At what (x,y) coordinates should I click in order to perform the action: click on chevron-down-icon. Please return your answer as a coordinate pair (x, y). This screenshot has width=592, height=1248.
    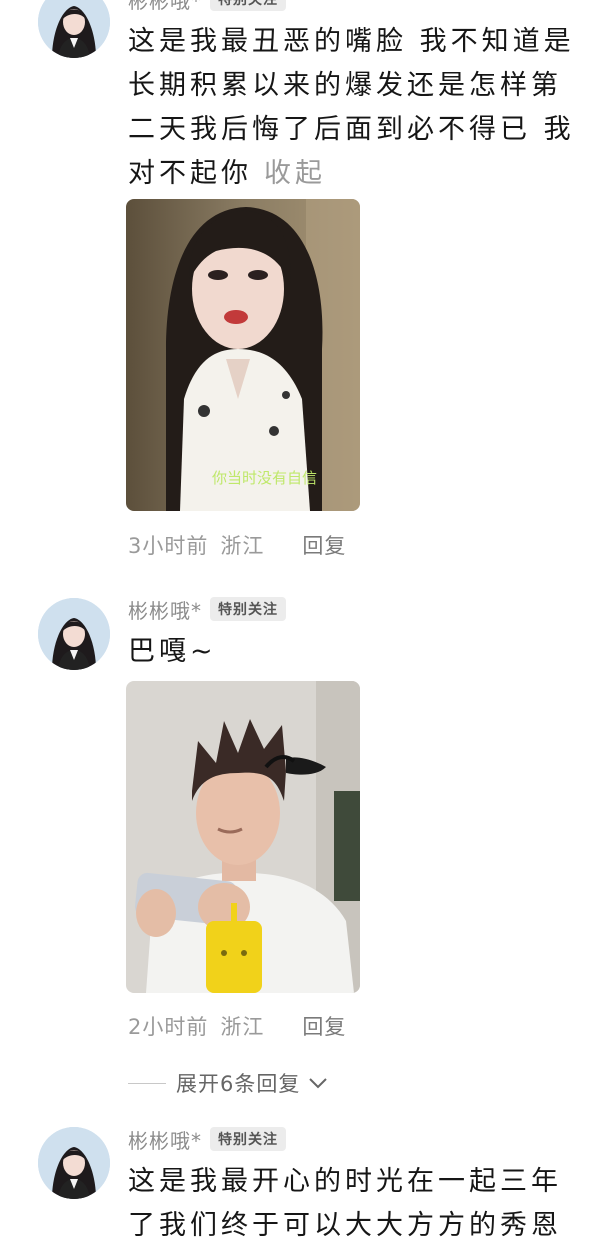
    Looking at the image, I should click on (318, 1083).